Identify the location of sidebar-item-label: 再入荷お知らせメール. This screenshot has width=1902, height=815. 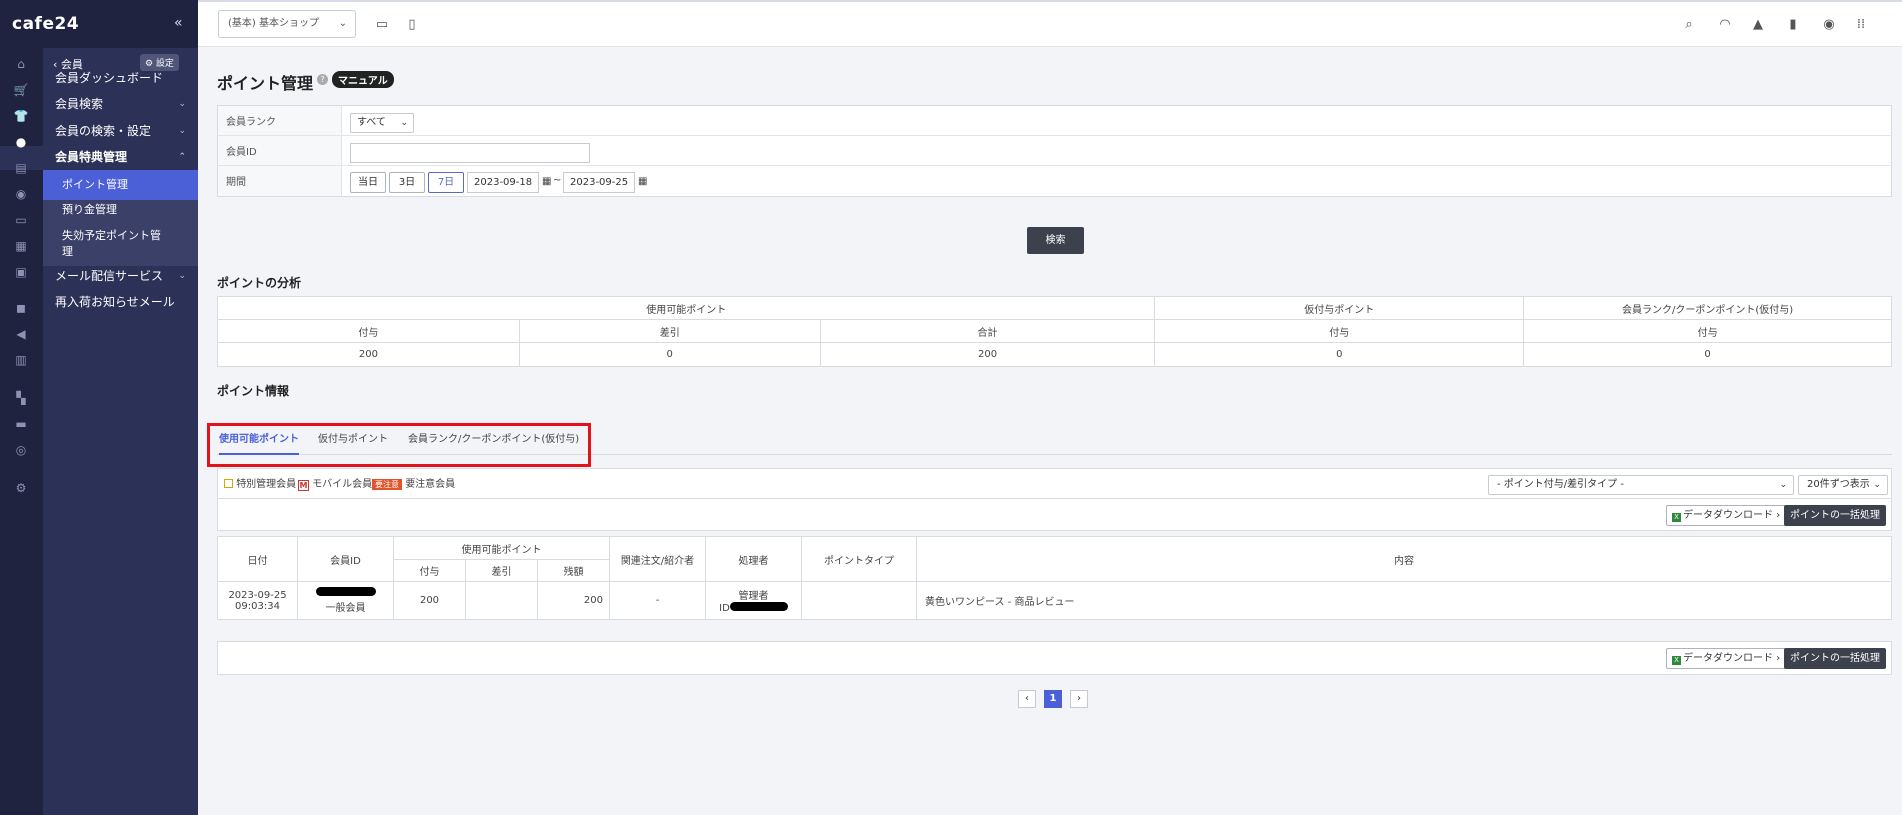
(115, 302).